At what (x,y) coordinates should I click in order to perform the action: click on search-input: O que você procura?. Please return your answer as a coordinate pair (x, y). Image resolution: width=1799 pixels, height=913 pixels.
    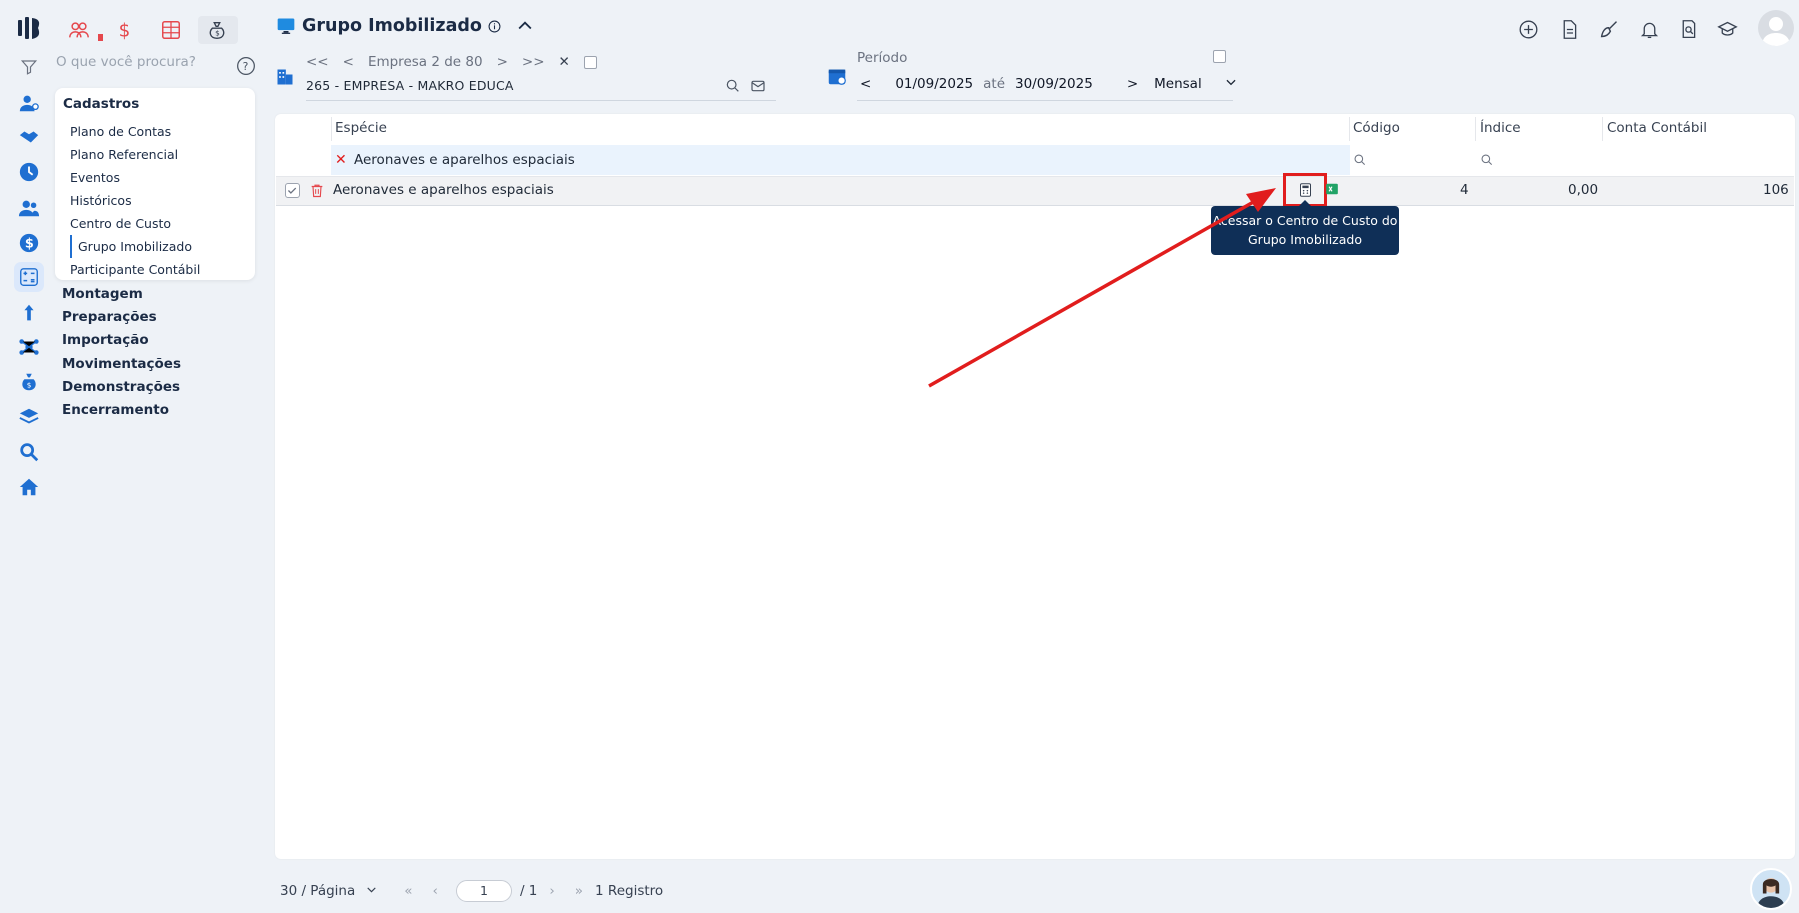
    Looking at the image, I should click on (126, 62).